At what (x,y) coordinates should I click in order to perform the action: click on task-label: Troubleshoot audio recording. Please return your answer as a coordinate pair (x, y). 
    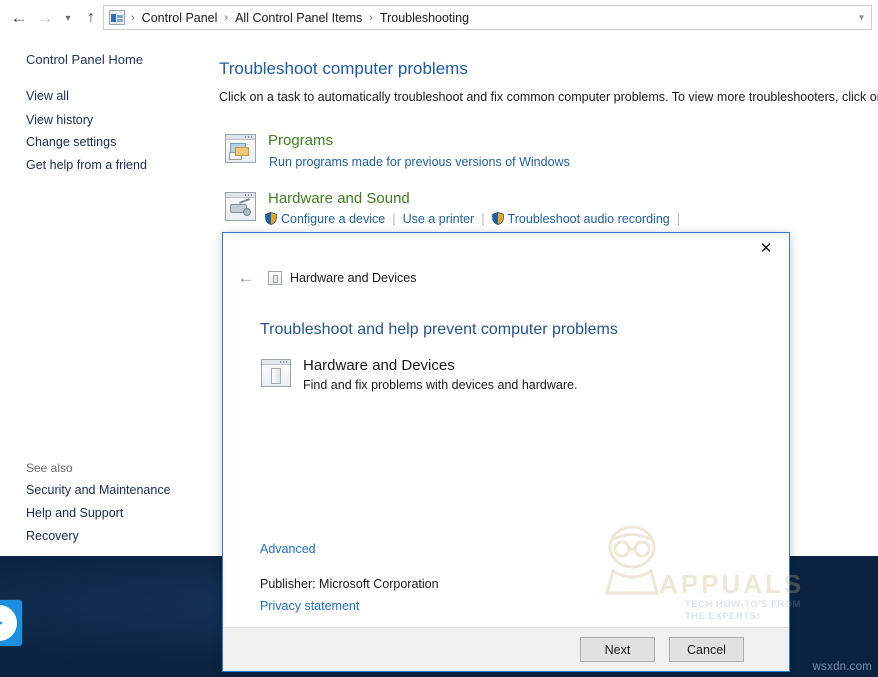
    Looking at the image, I should click on (588, 218).